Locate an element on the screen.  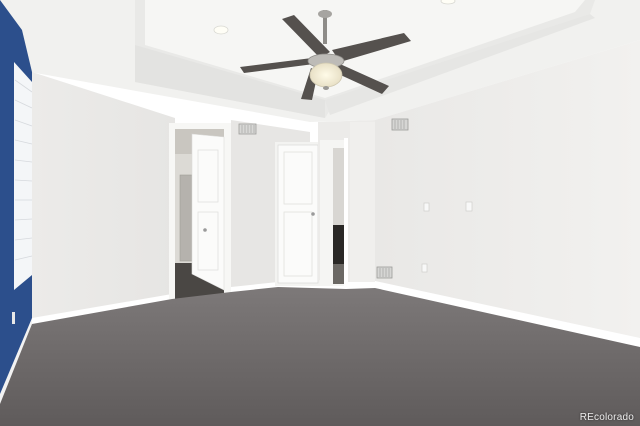
back-wall-left is located at coordinates (103, 197).